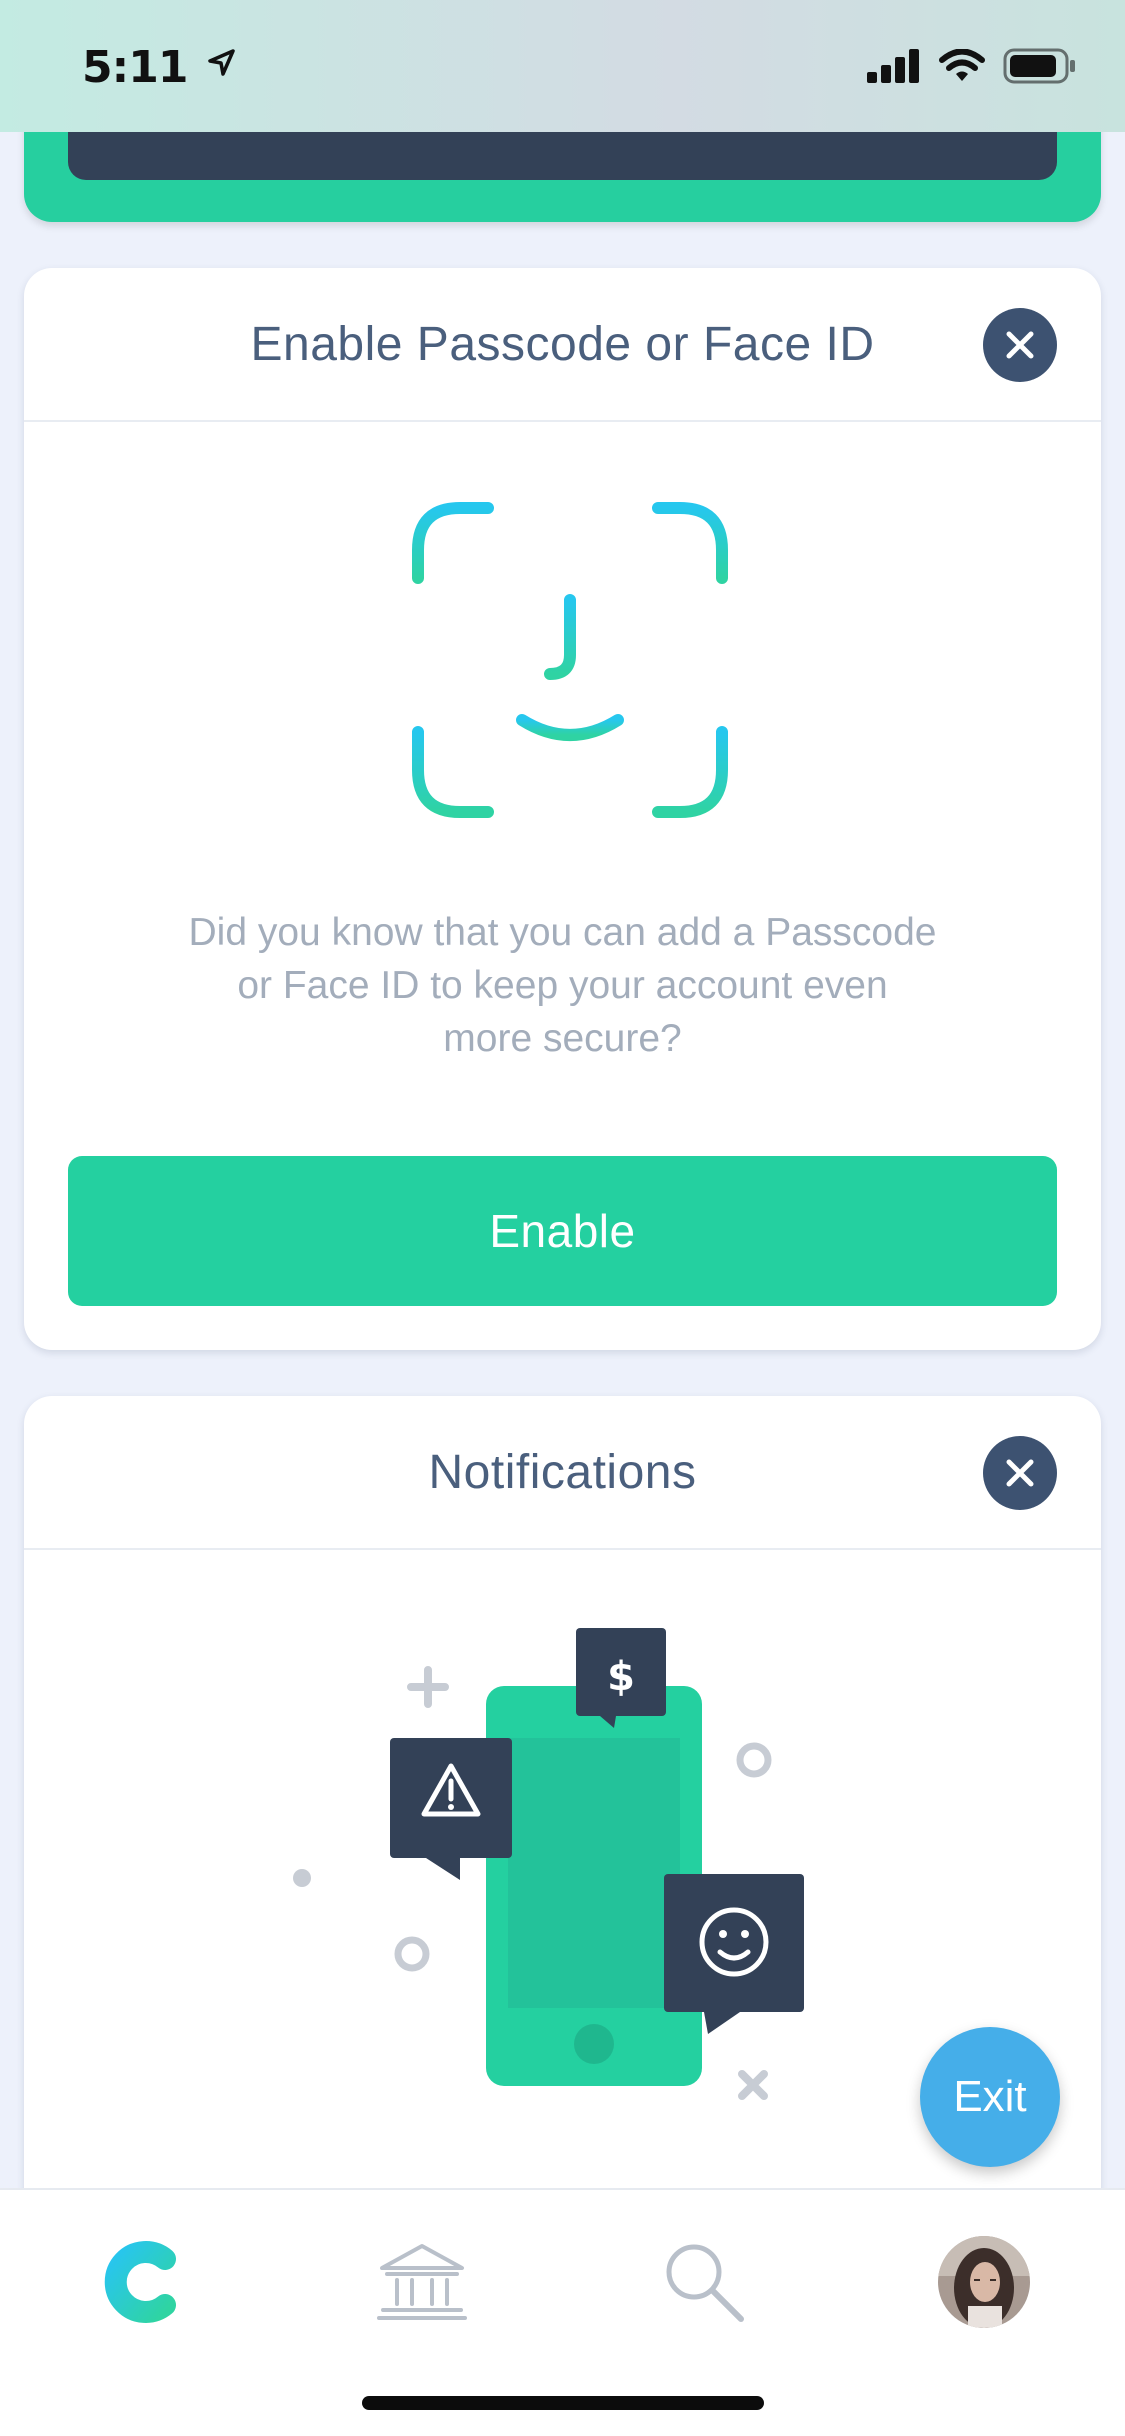 This screenshot has width=1125, height=2436. Describe the element at coordinates (1039, 66) in the screenshot. I see `battery-icon` at that location.